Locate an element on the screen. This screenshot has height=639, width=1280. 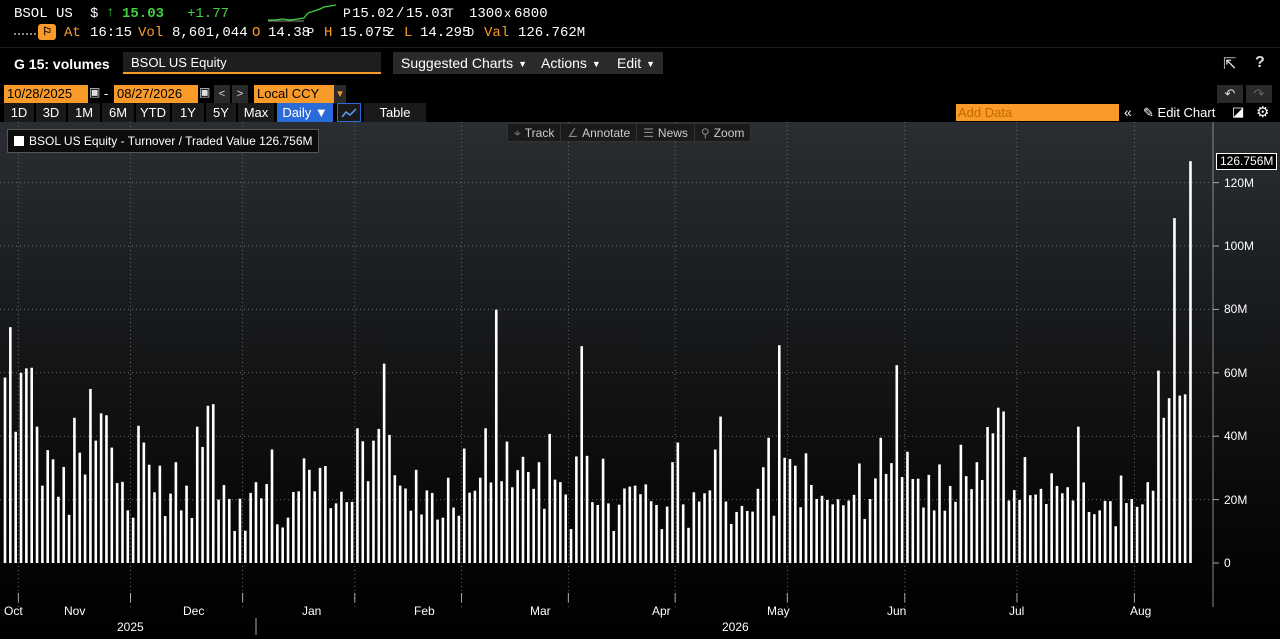
low-value: 14.295 is located at coordinates (445, 33).